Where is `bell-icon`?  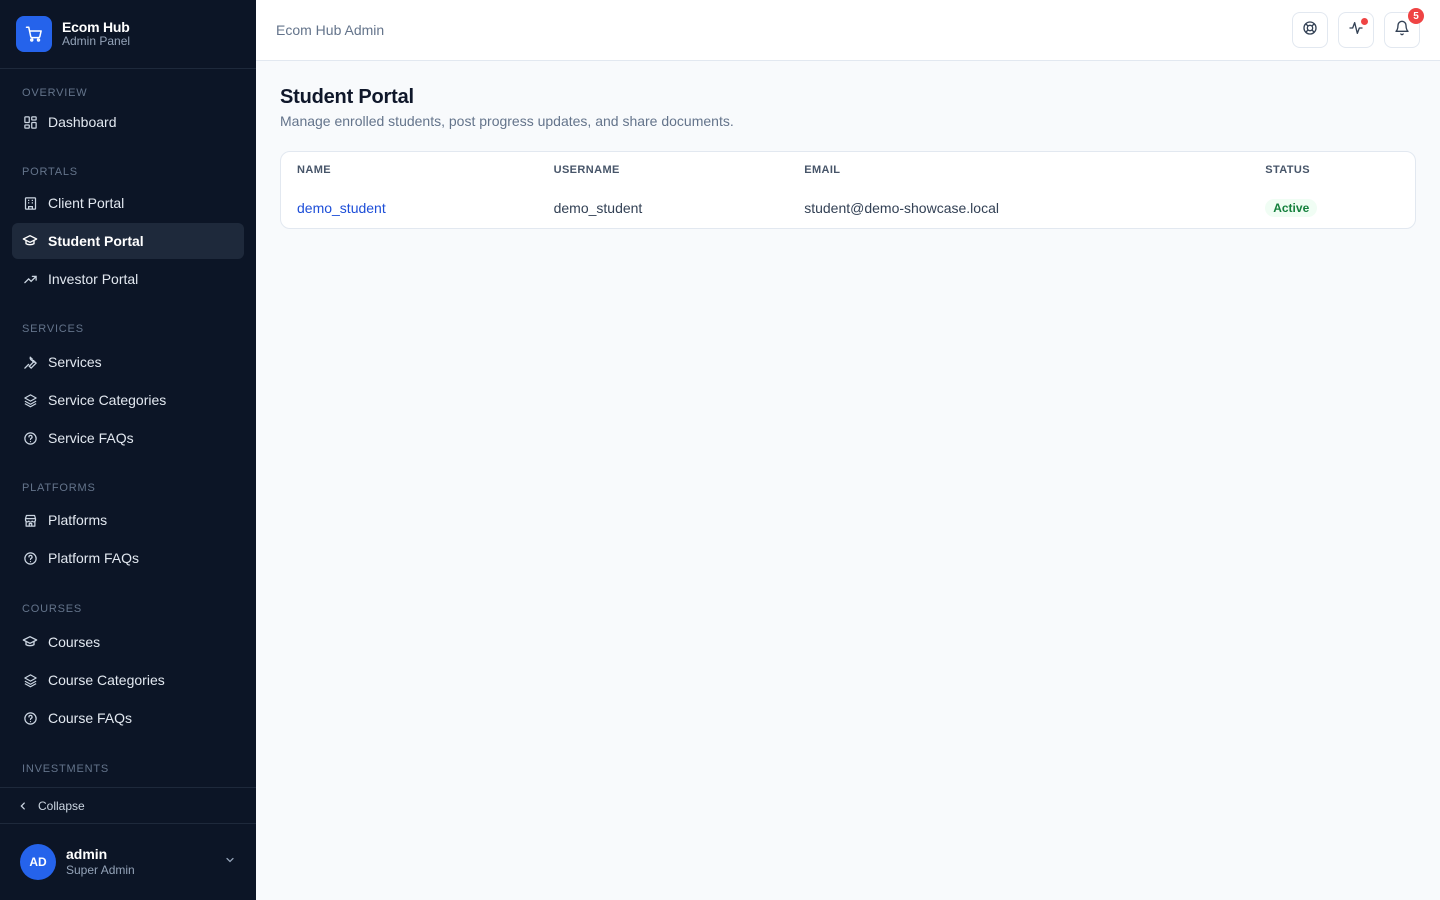
bell-icon is located at coordinates (1402, 30).